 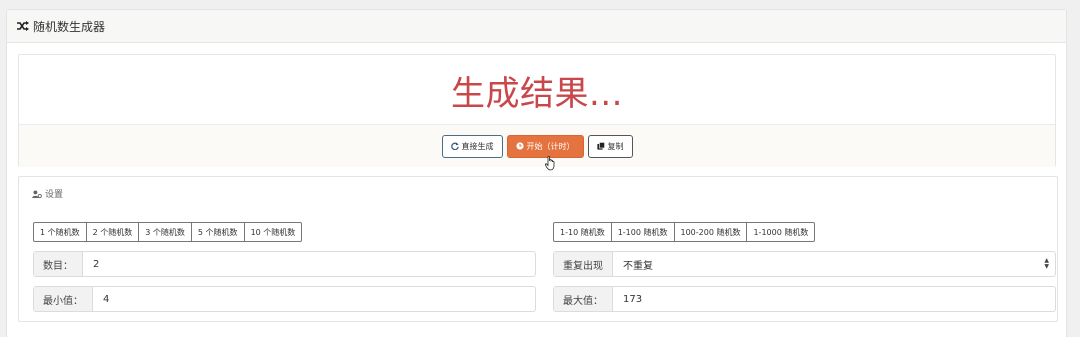 I want to click on count-input-group: 数目： 2, so click(x=284, y=264).